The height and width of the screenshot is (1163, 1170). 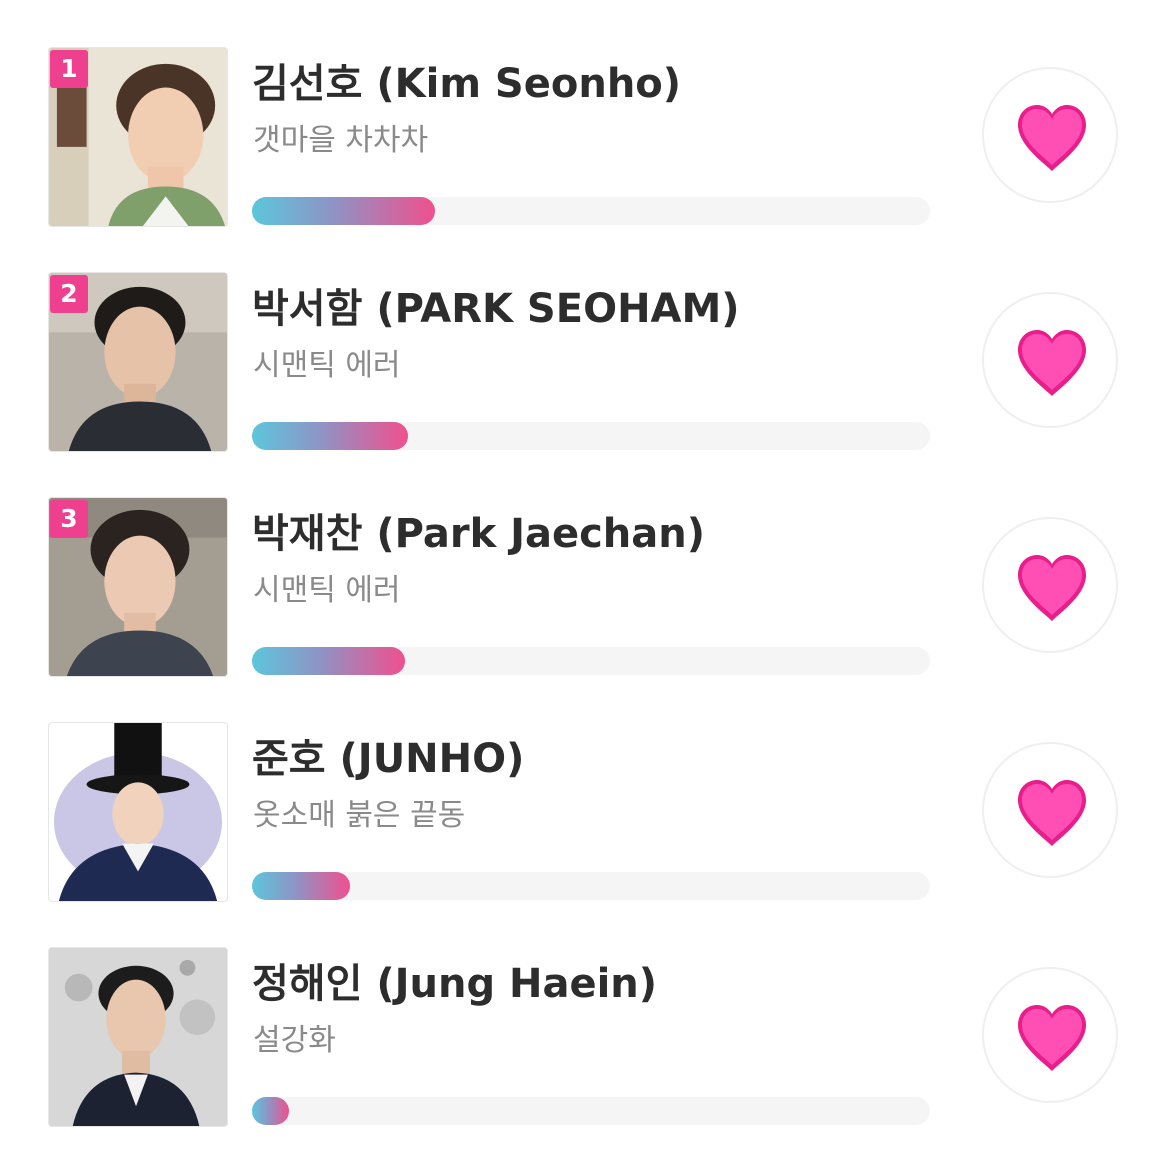 What do you see at coordinates (388, 759) in the screenshot?
I see `actor-name: 준호 (JUNHO)` at bounding box center [388, 759].